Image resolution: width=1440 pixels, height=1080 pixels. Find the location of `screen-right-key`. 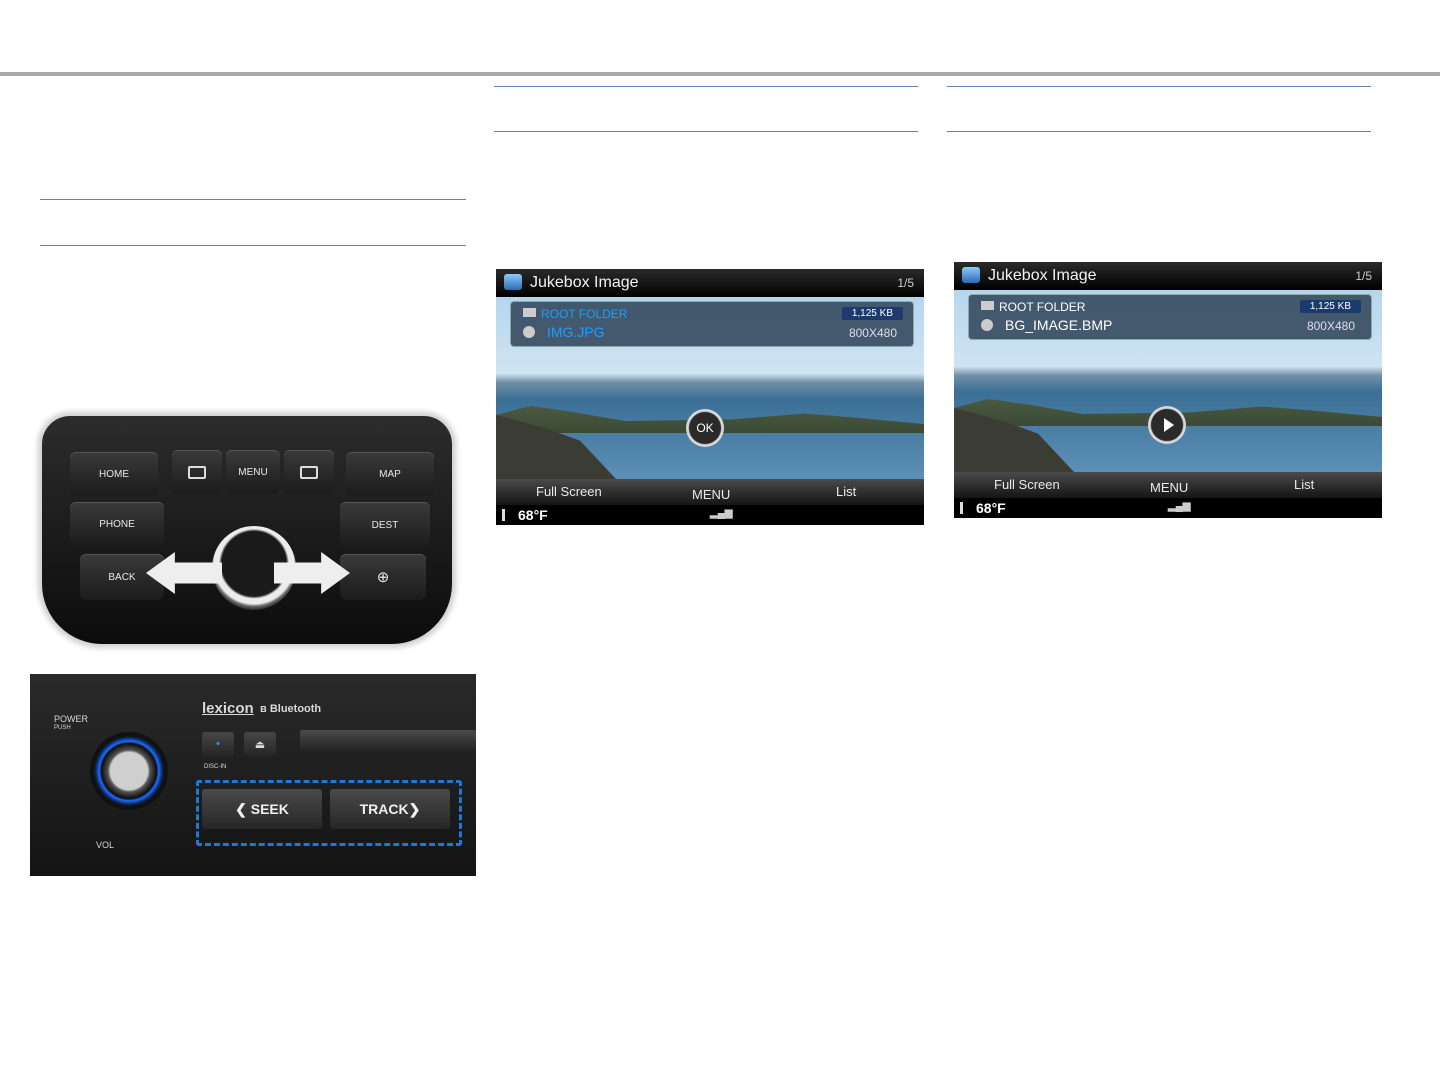

screen-right-key is located at coordinates (309, 472).